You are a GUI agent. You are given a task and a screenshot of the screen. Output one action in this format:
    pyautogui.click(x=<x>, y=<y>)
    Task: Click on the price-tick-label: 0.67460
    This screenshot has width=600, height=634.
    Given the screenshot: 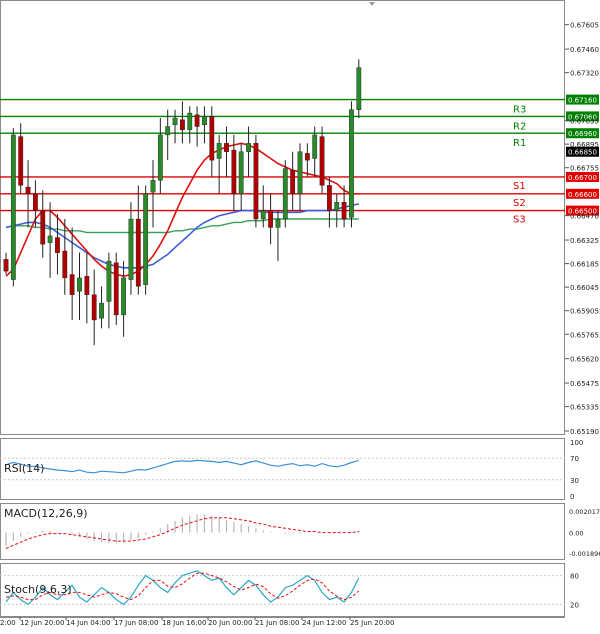 What is the action you would take?
    pyautogui.click(x=584, y=50)
    